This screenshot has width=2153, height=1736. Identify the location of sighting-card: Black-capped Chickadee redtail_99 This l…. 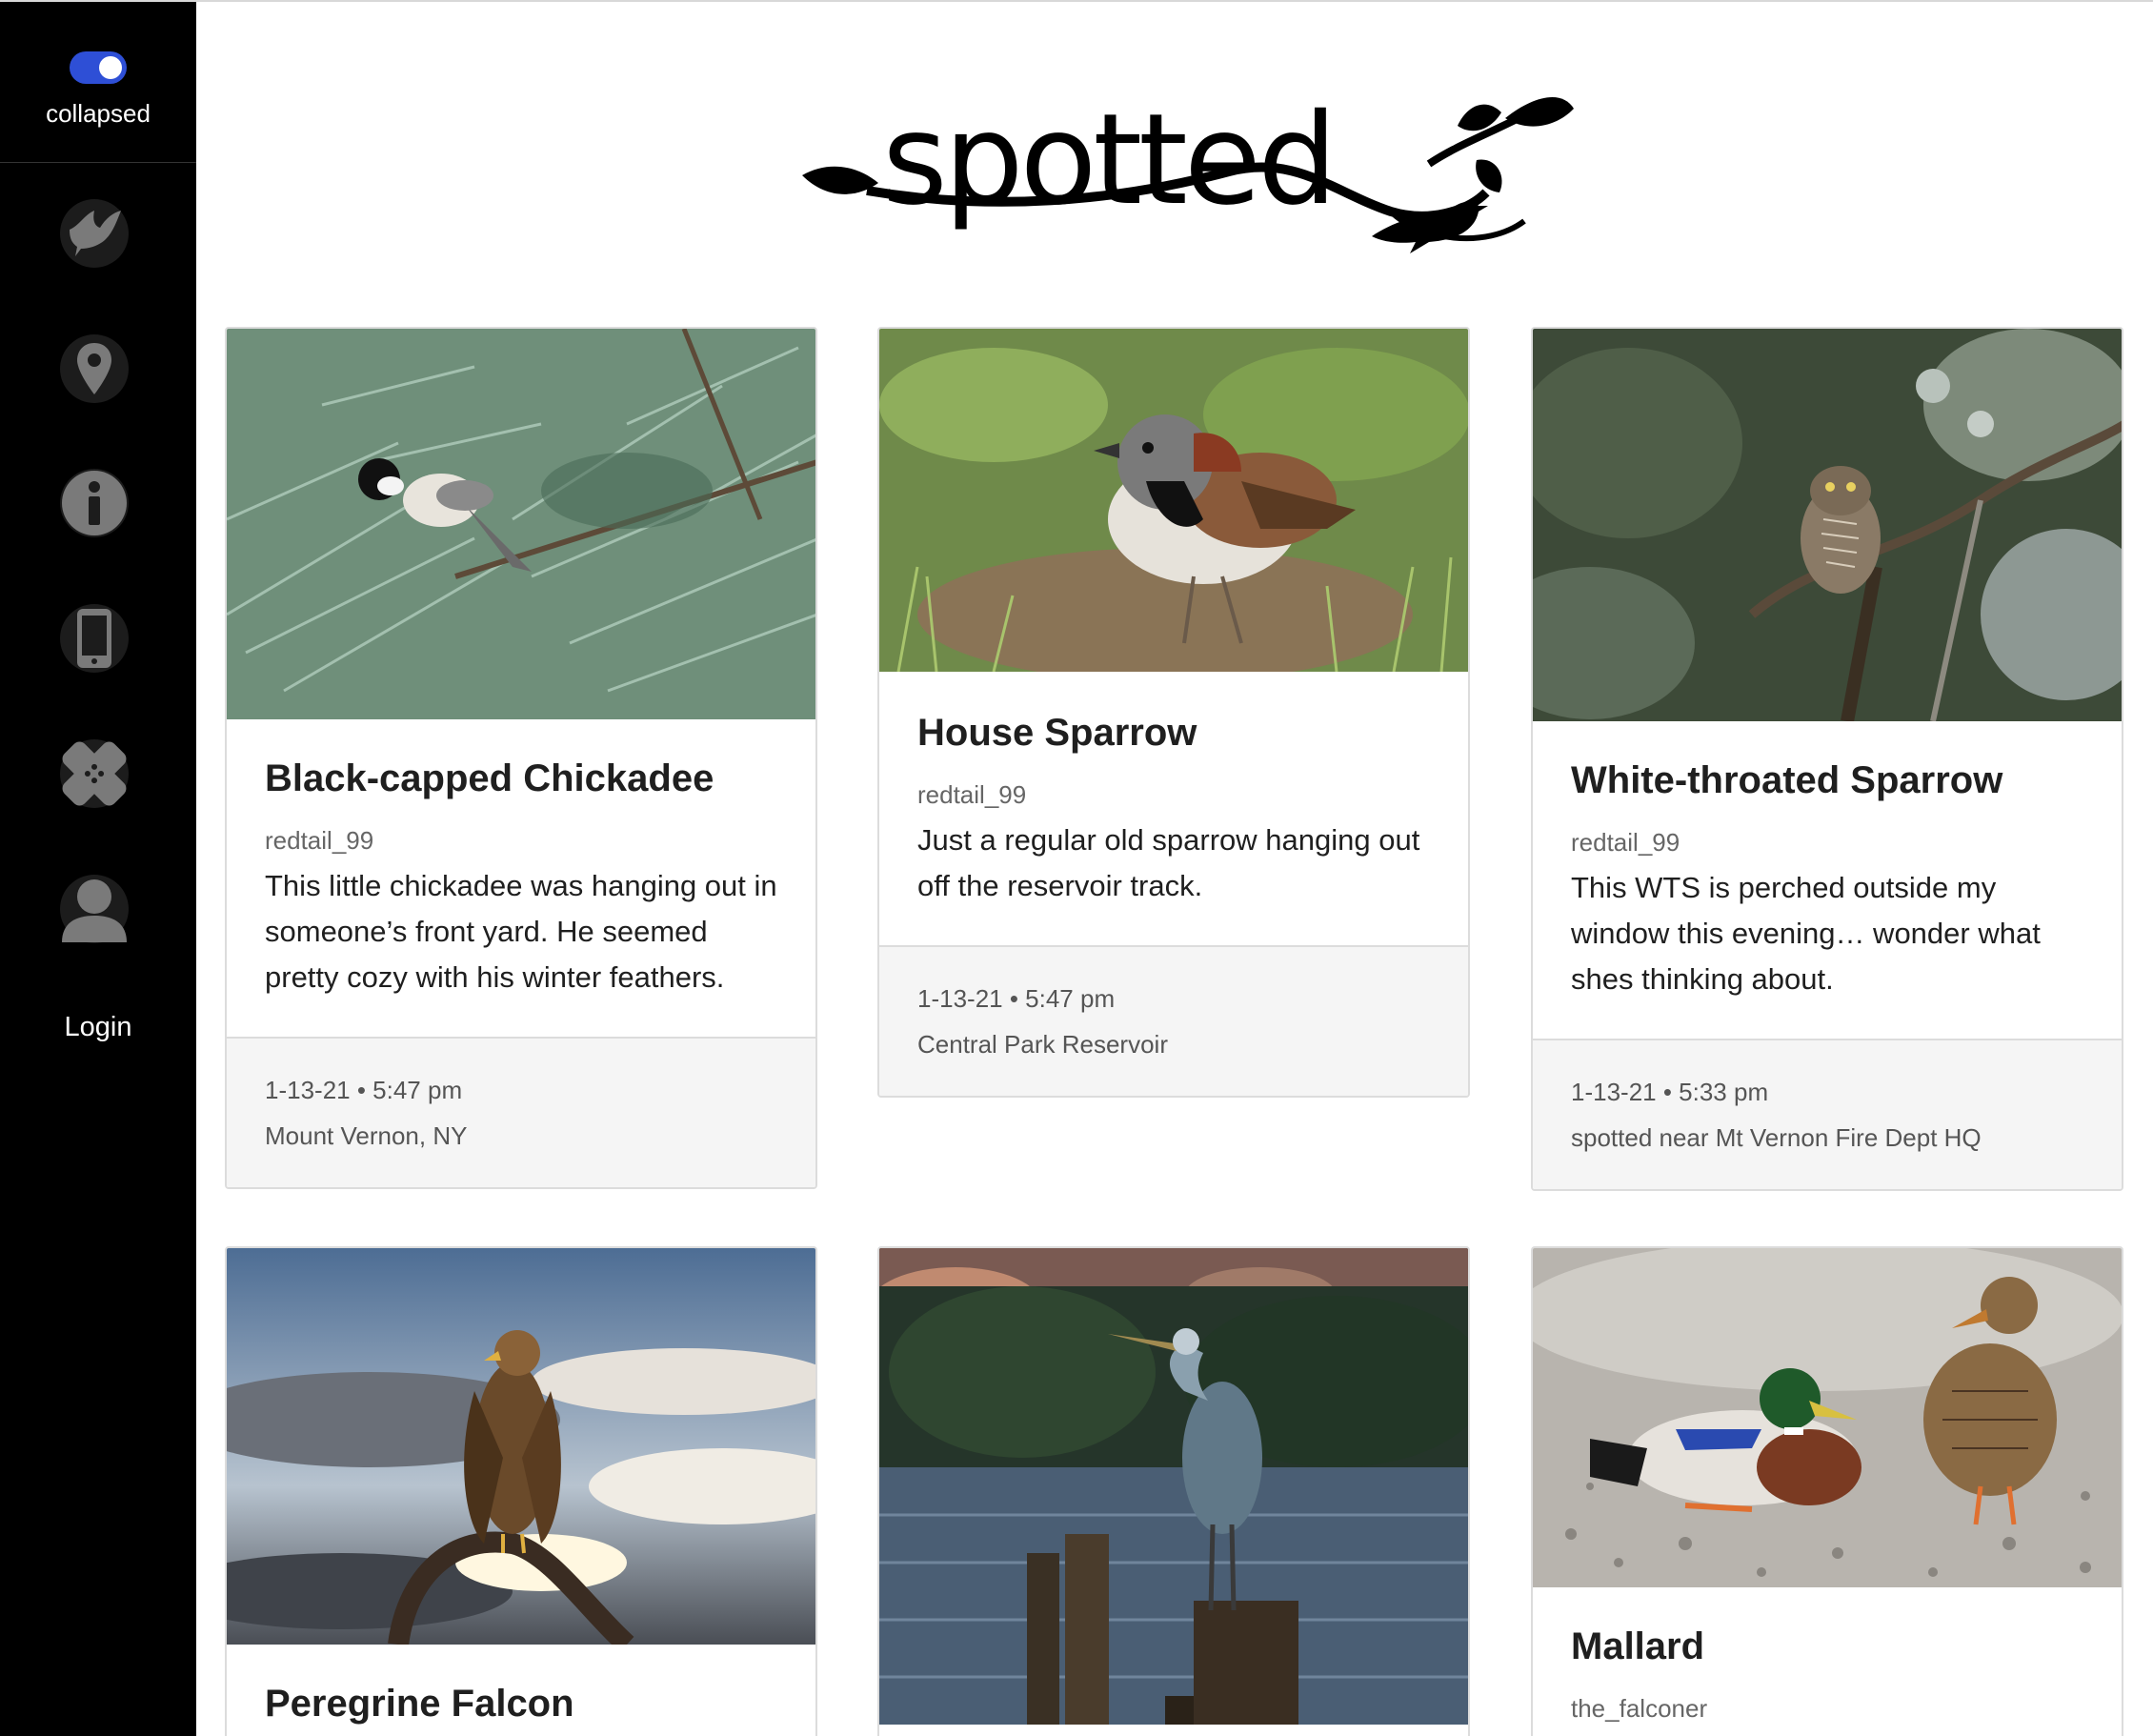
(521, 758).